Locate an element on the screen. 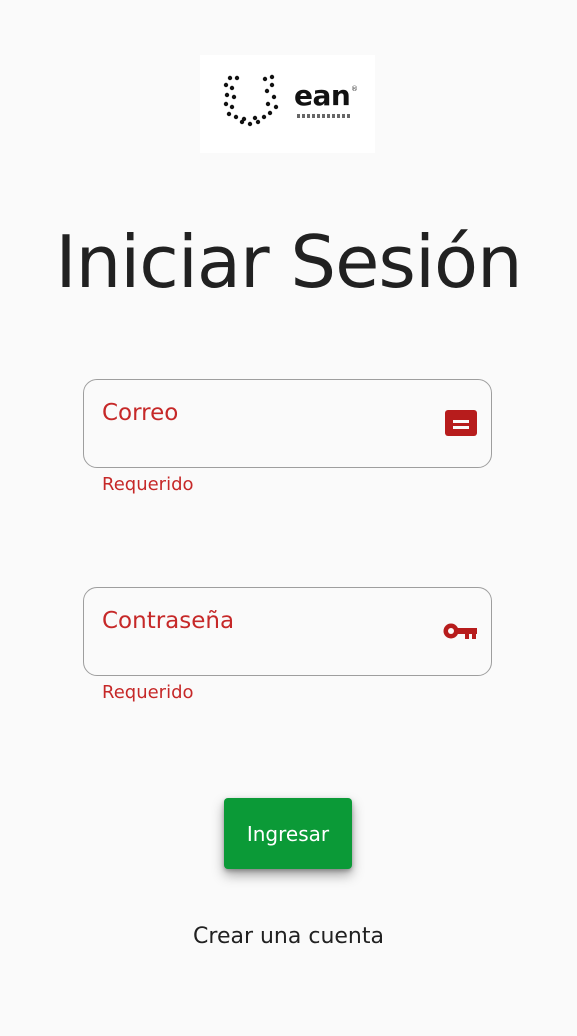 The image size is (577, 1036). page-title: Iniciar Sesión is located at coordinates (288, 262).